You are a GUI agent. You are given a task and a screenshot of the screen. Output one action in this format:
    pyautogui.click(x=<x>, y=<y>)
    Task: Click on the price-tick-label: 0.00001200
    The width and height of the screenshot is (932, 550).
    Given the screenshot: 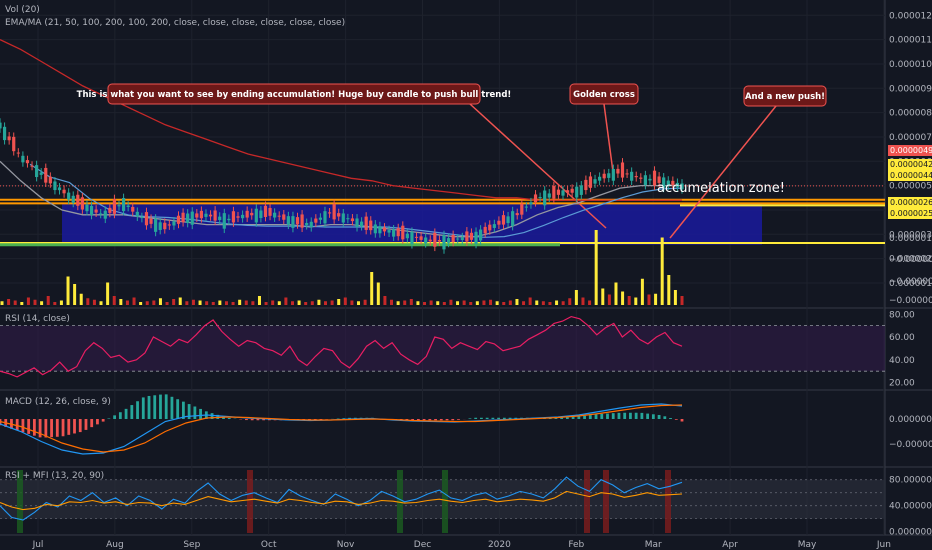 What is the action you would take?
    pyautogui.click(x=910, y=16)
    